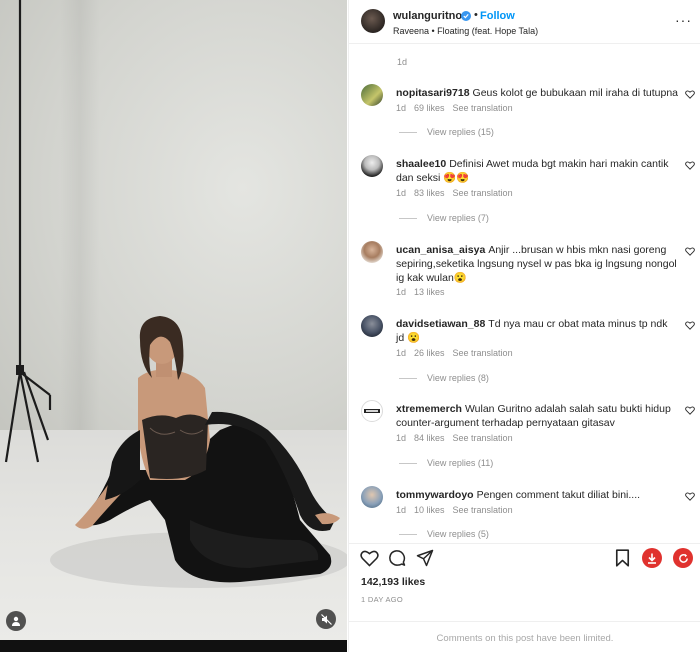 The image size is (700, 652). What do you see at coordinates (421, 164) in the screenshot?
I see `commenter-username: shaalee10` at bounding box center [421, 164].